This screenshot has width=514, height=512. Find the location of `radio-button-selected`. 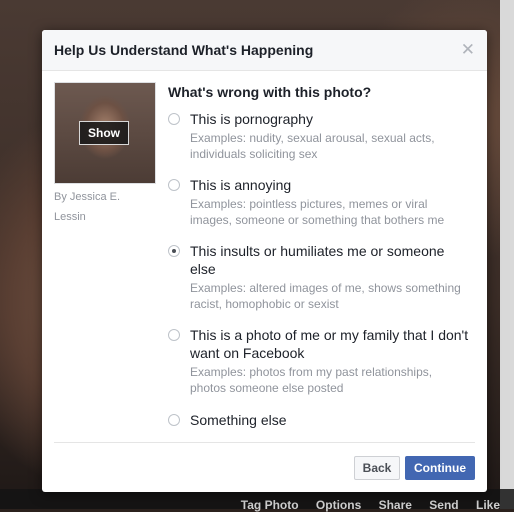

radio-button-selected is located at coordinates (174, 251).